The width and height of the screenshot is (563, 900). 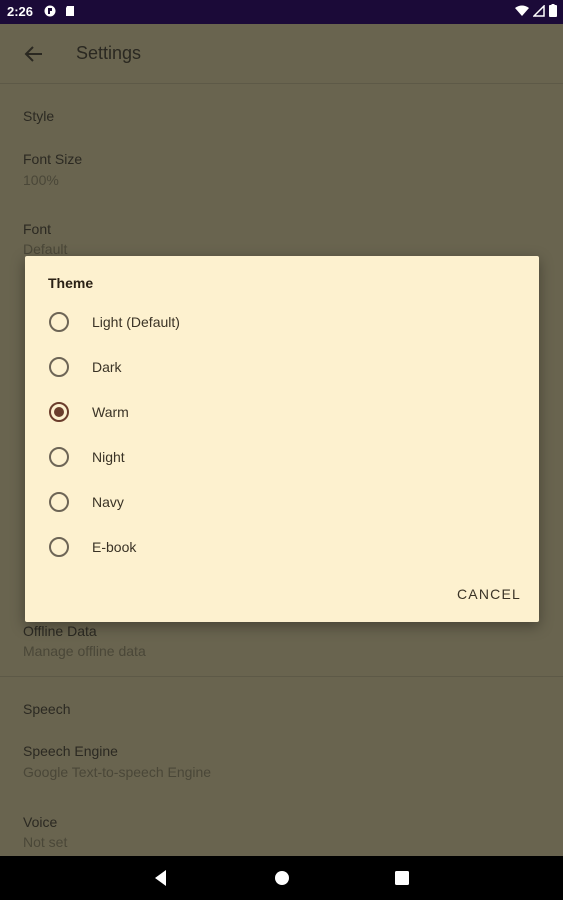 I want to click on navigation-bar, so click(x=281, y=878).